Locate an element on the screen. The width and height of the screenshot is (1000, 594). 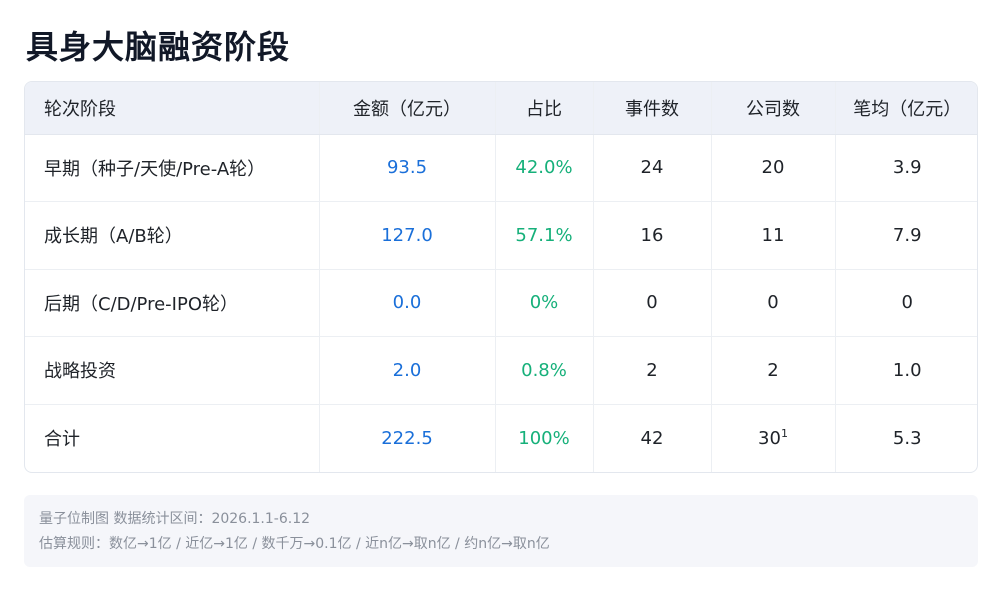
header-events: 事件数 is located at coordinates (651, 108).